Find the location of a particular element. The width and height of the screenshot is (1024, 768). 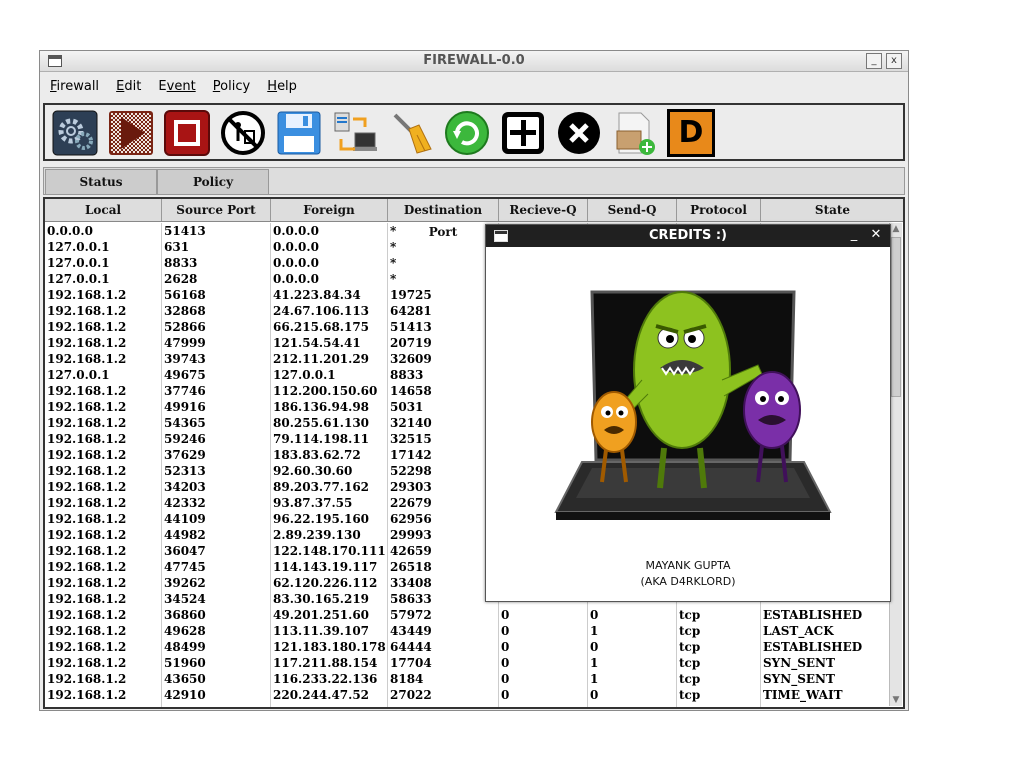

scrollbar-thumb is located at coordinates (896, 317).